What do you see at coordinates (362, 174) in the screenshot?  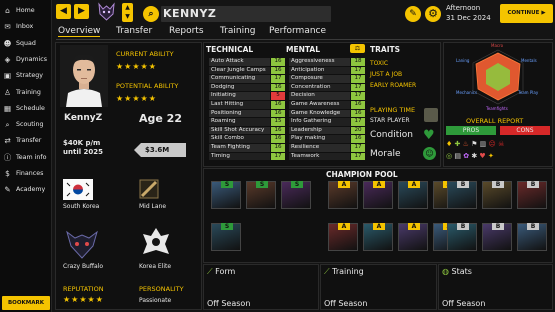 I see `champion-pool-header: CHAMPION POOL` at bounding box center [362, 174].